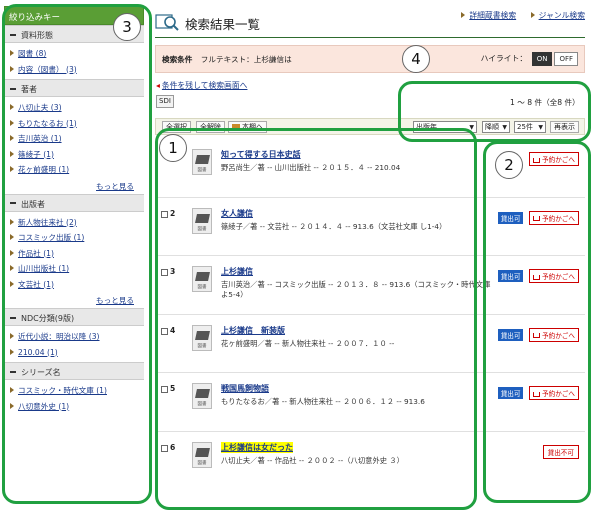 This screenshot has width=595, height=513. I want to click on filter-item: コスミック出版 (1), so click(77, 238).